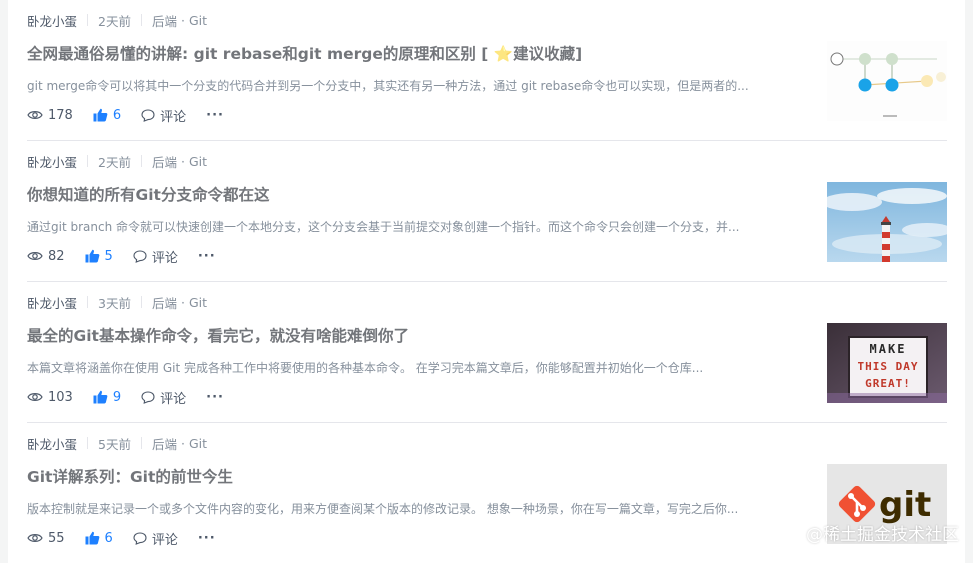 The image size is (973, 563). I want to click on sign-line-1: MAKE, so click(888, 349).